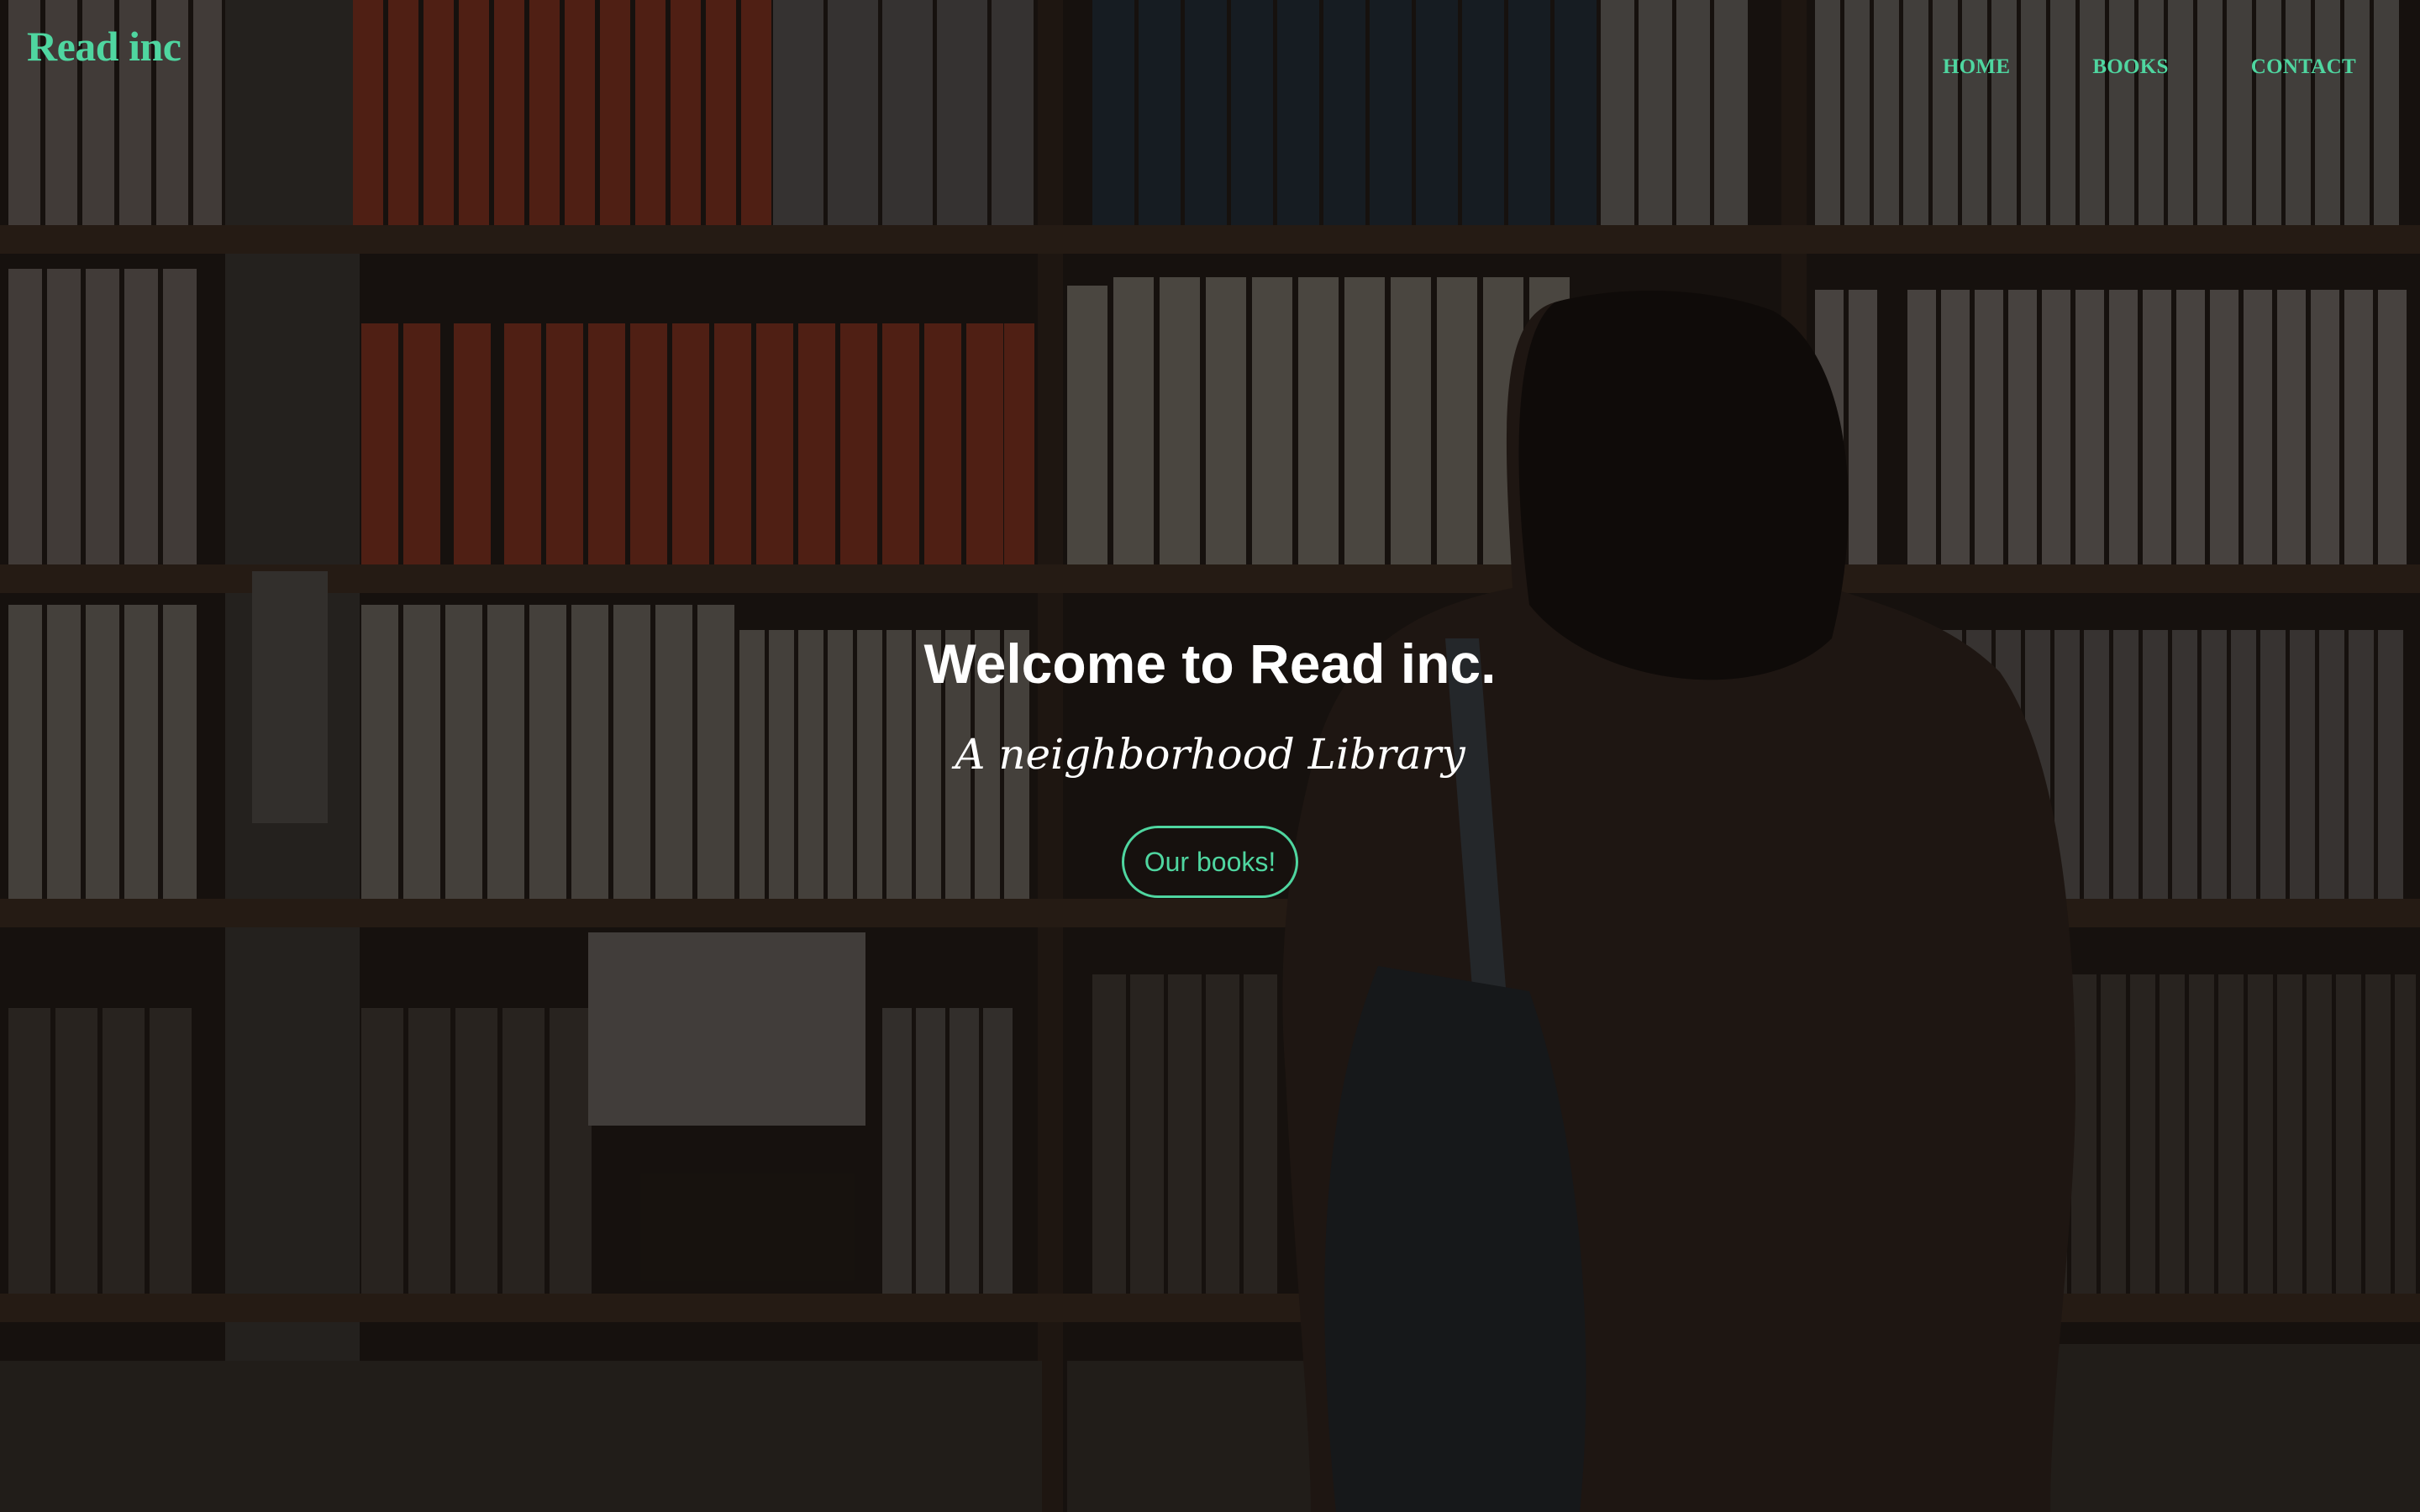 This screenshot has width=2420, height=1512. I want to click on our-books-button: Our books!, so click(1210, 862).